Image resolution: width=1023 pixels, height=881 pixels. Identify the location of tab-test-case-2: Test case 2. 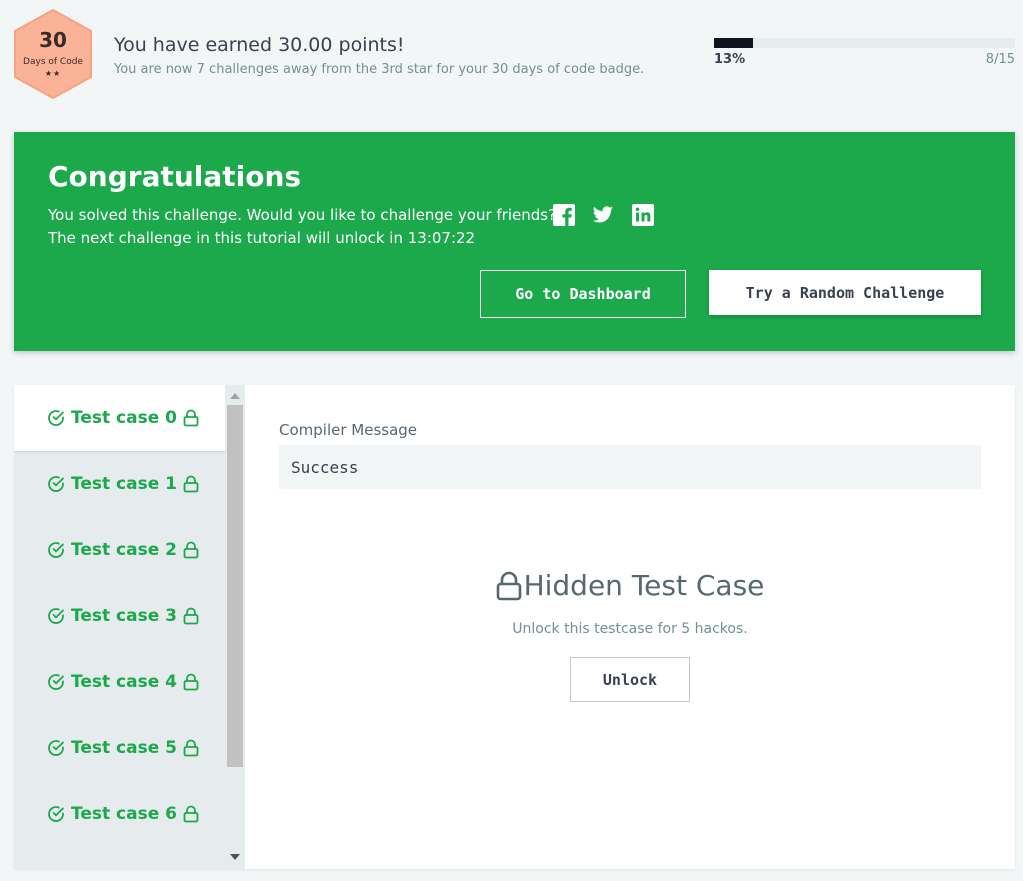
(119, 550).